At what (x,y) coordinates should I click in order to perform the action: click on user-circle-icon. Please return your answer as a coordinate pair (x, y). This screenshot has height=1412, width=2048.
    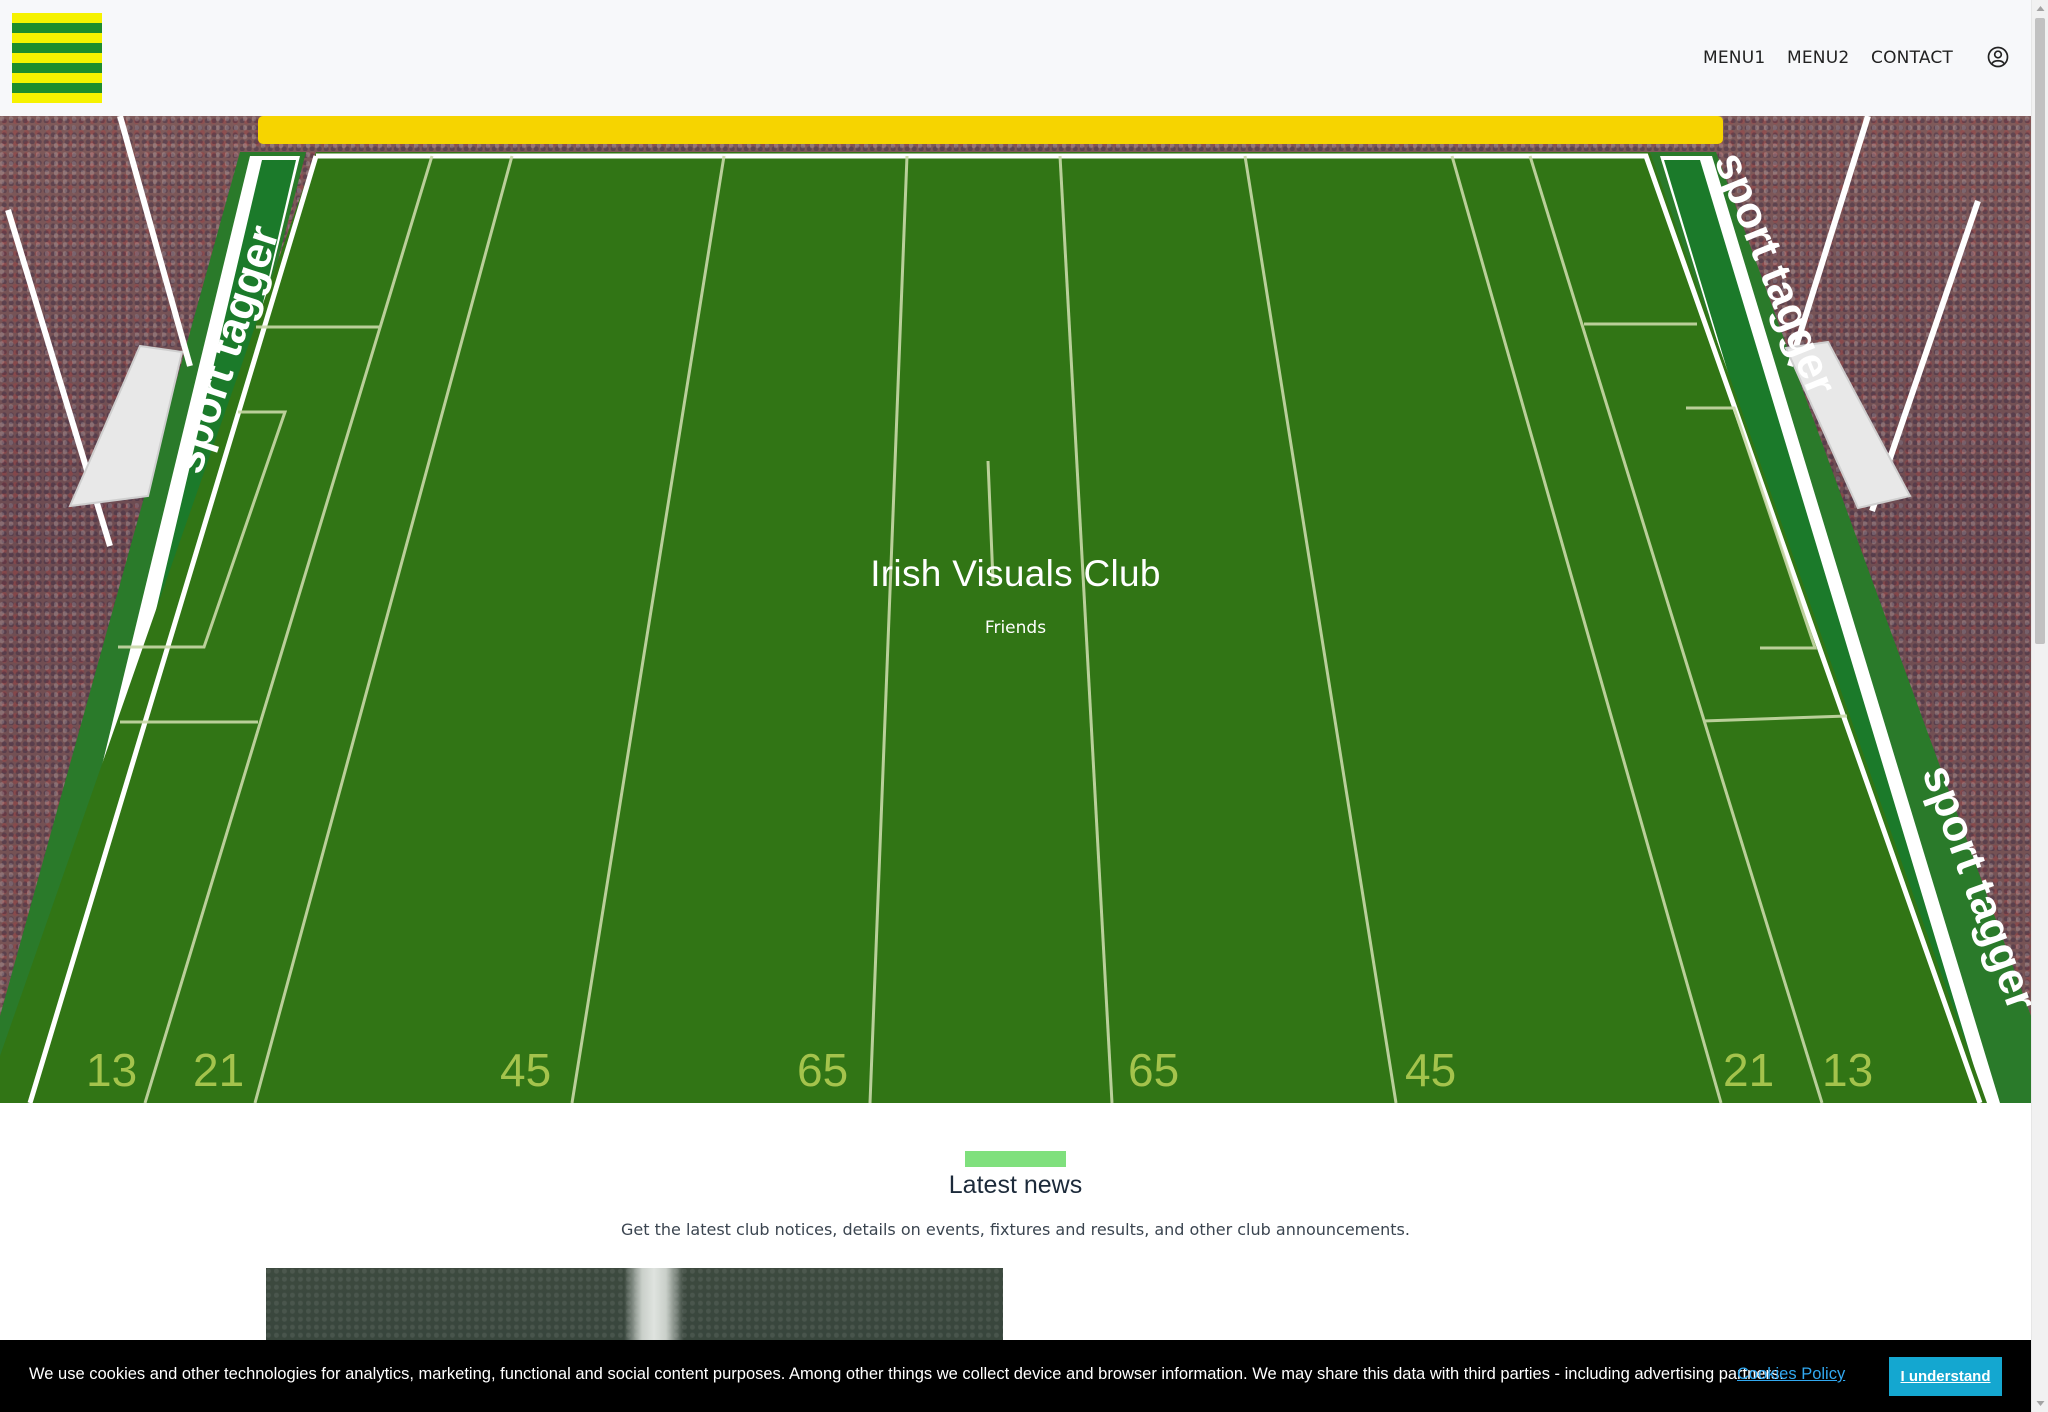
    Looking at the image, I should click on (1998, 57).